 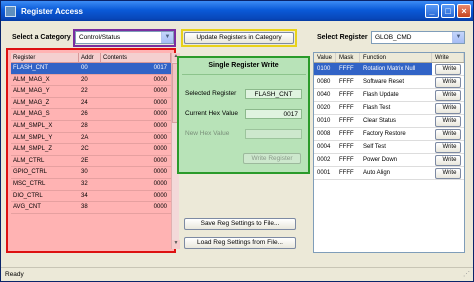 What do you see at coordinates (418, 37) in the screenshot?
I see `register-dropdown: GLOB_CMD ▼` at bounding box center [418, 37].